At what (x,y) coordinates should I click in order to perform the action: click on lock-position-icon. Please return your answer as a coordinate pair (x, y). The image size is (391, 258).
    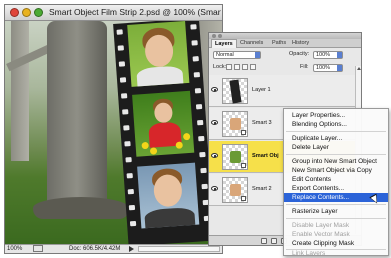
    Looking at the image, I should click on (245, 67).